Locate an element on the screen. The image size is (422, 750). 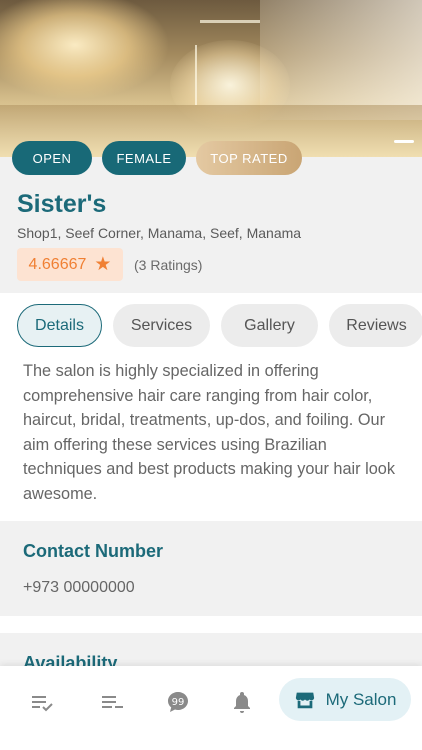
salon-address: Shop1, Seef Corner, Manama, Seef, Manama is located at coordinates (159, 233).